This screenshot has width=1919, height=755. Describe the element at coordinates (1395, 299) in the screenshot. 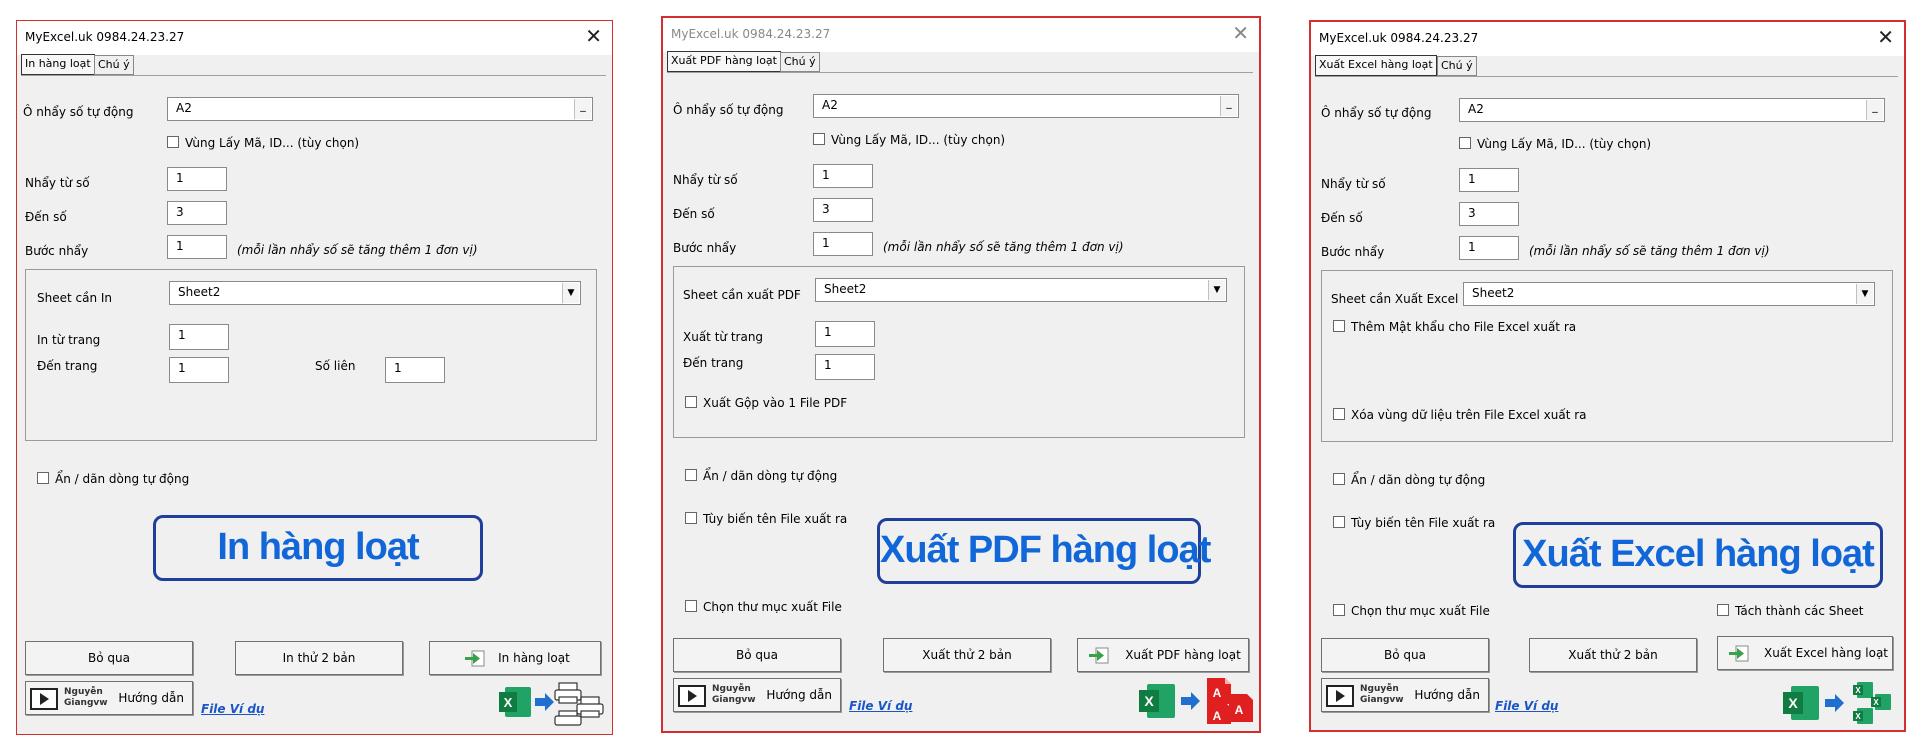

I see `sheet-label: Sheet cần Xuất Excel` at that location.